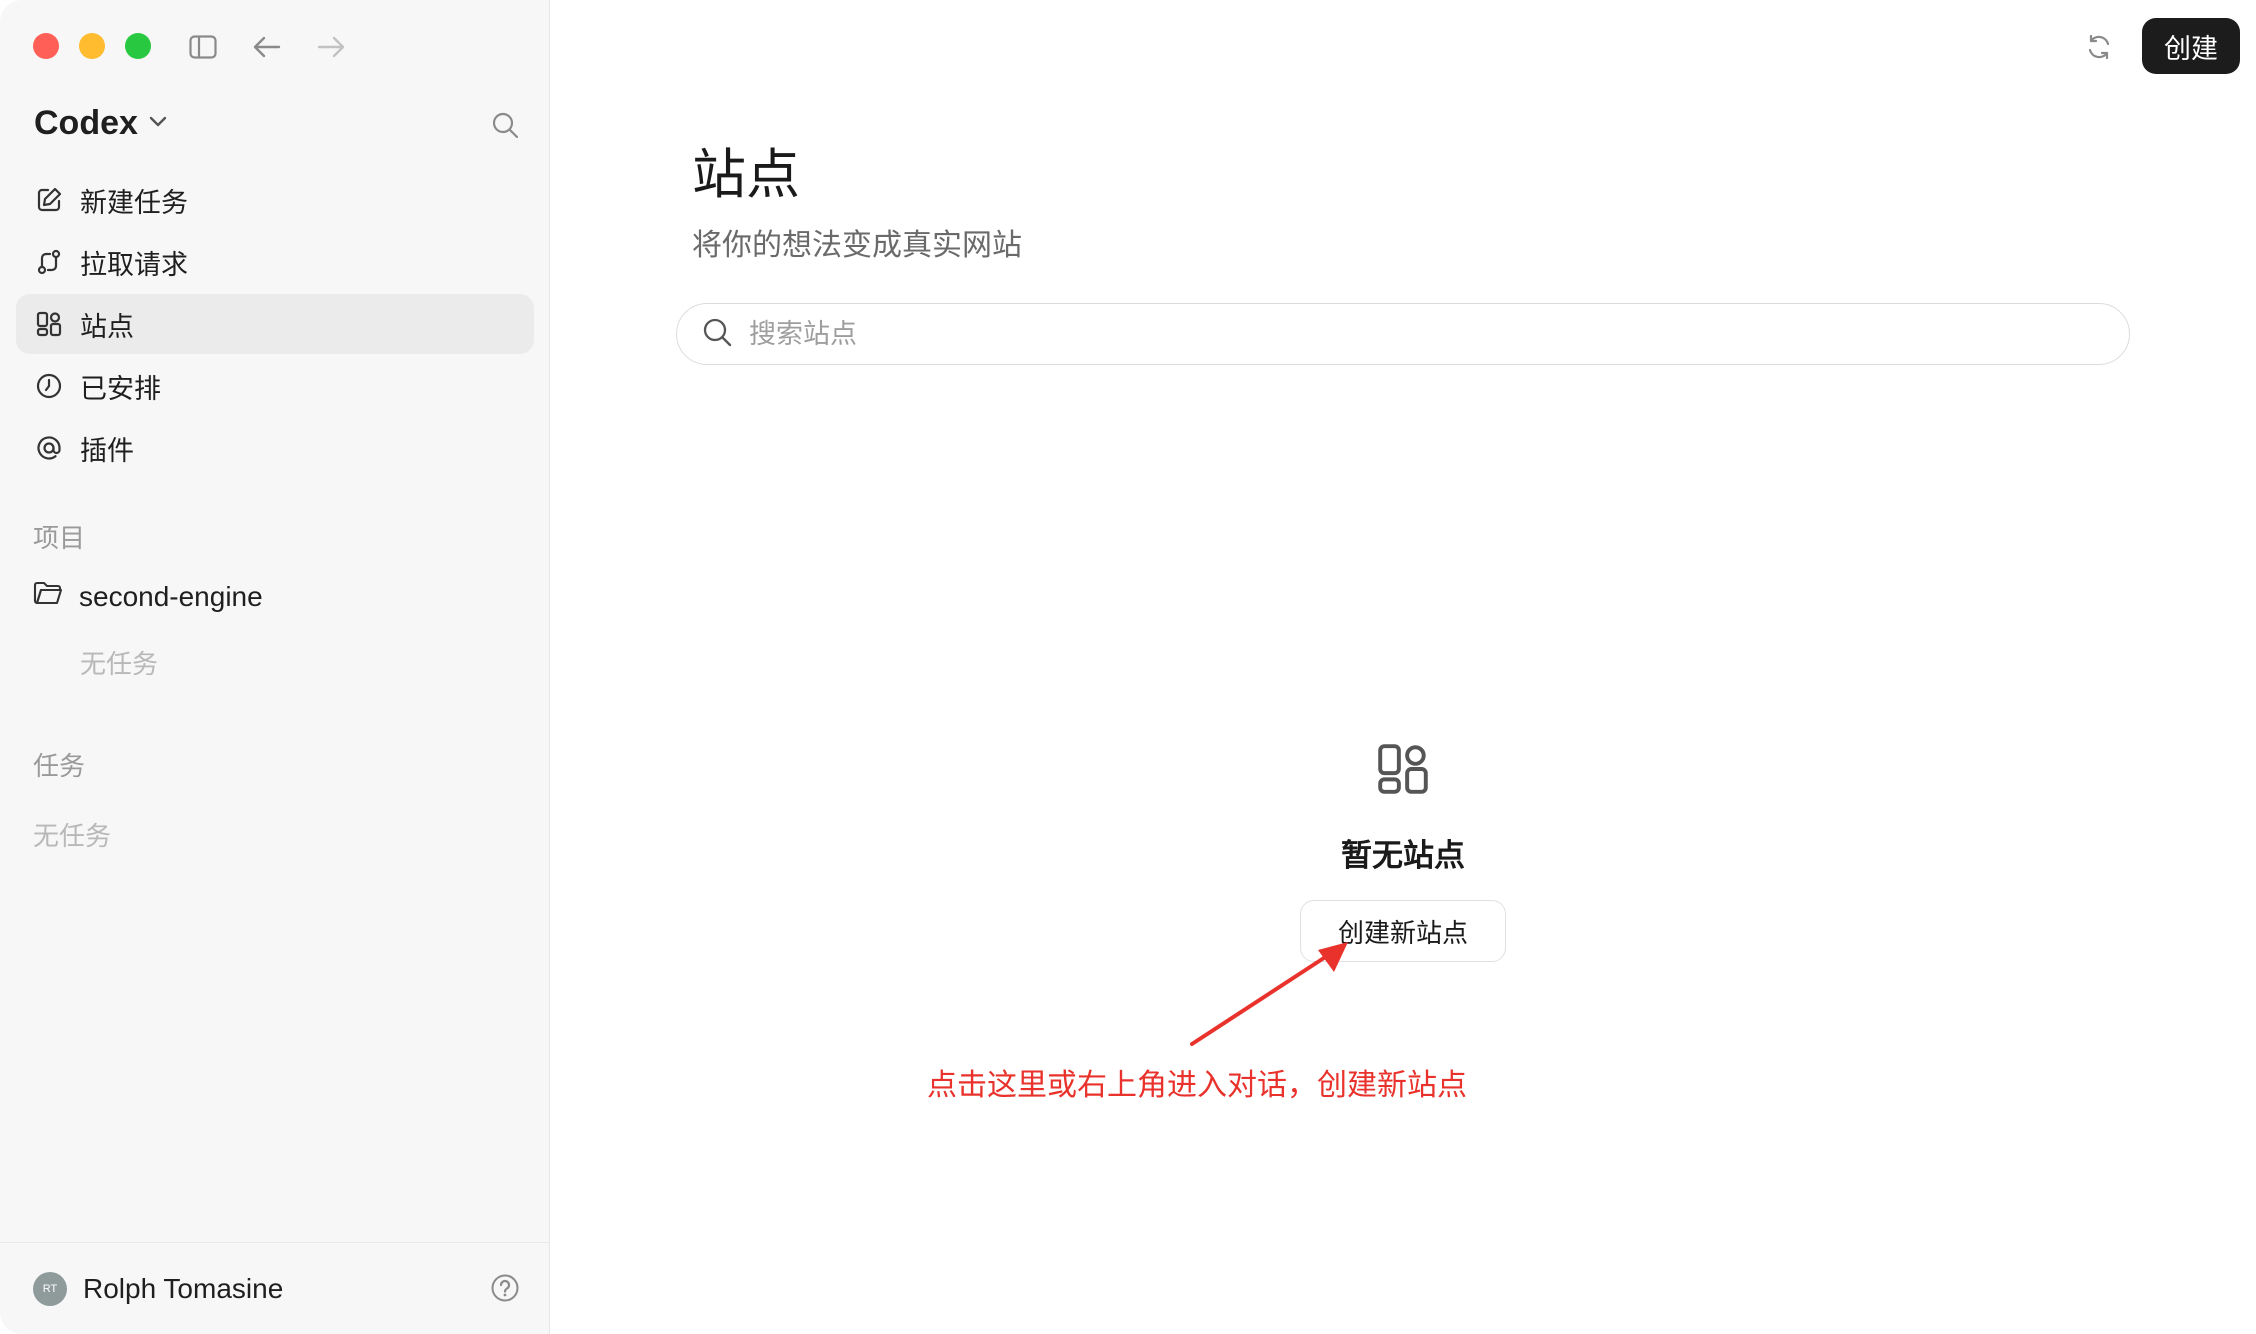 This screenshot has width=2256, height=1334. I want to click on page-title: 站点, so click(746, 174).